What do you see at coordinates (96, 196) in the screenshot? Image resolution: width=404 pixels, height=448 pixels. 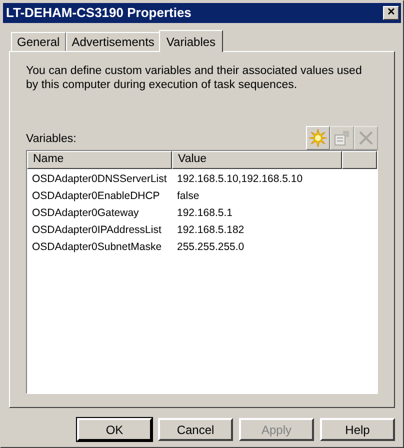 I see `table-cell-text: OSDAdapter0EnableDHCP` at bounding box center [96, 196].